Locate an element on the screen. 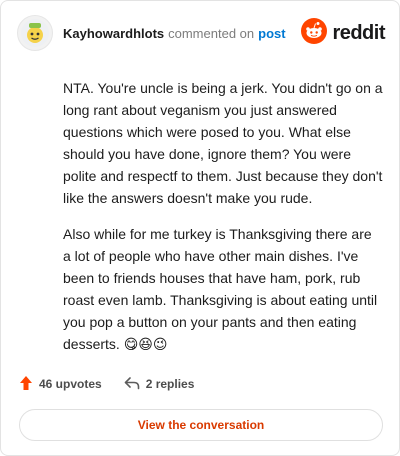 The image size is (400, 456). avatar-icon is located at coordinates (35, 33).